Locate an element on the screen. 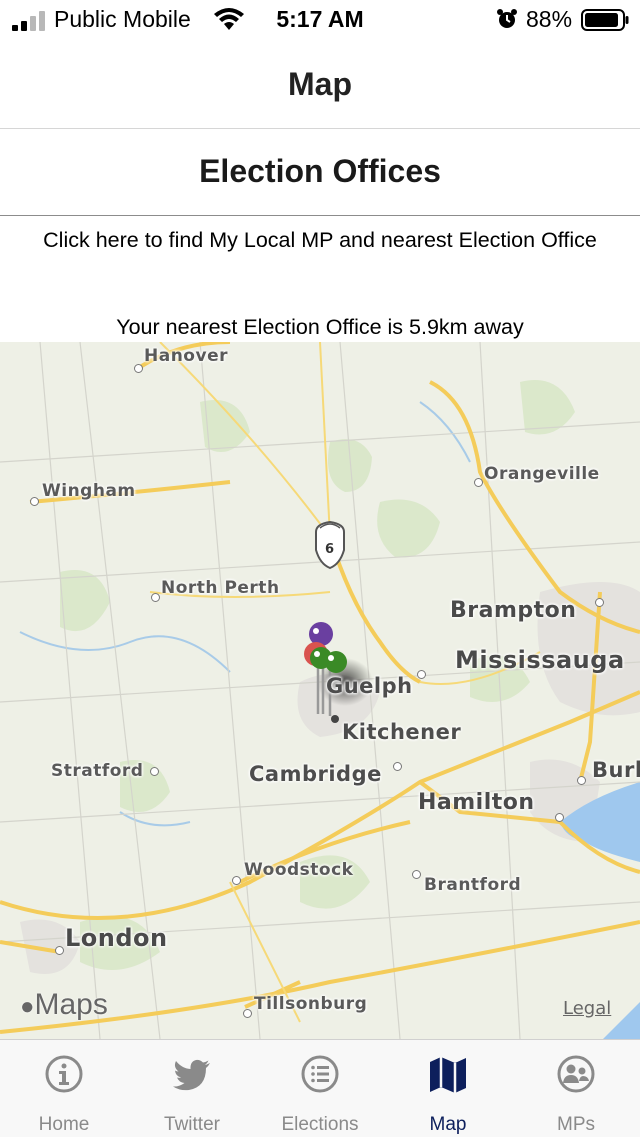 This screenshot has height=1137, width=640. place-wingham: Wingham is located at coordinates (89, 491).